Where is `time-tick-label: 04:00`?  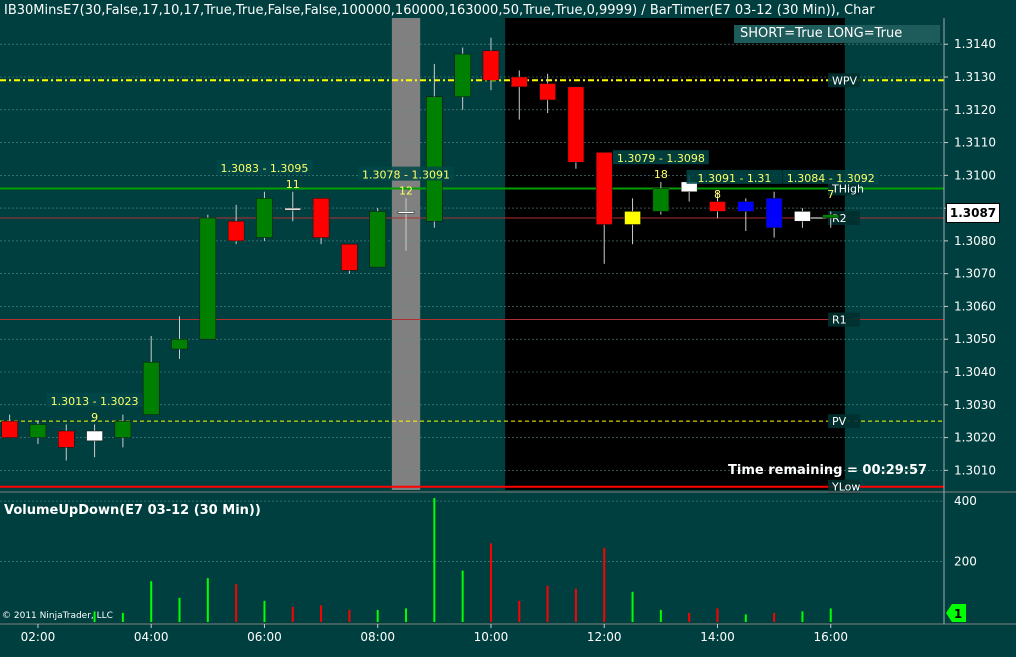 time-tick-label: 04:00 is located at coordinates (151, 637).